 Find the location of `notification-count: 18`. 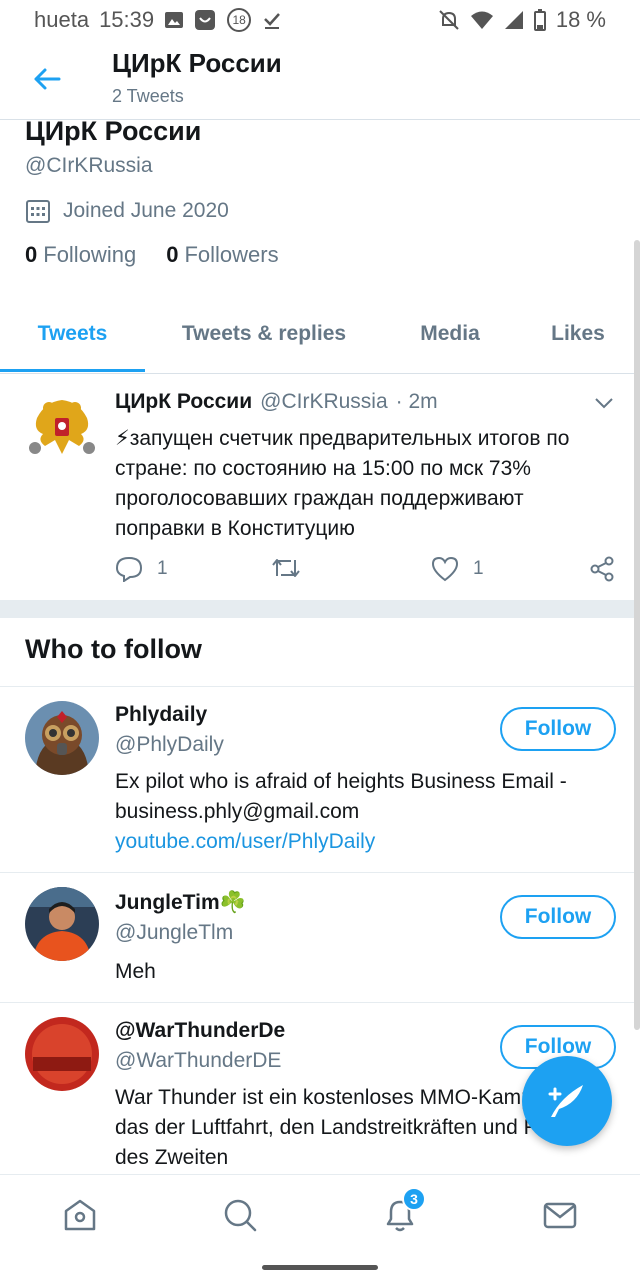

notification-count: 18 is located at coordinates (239, 20).